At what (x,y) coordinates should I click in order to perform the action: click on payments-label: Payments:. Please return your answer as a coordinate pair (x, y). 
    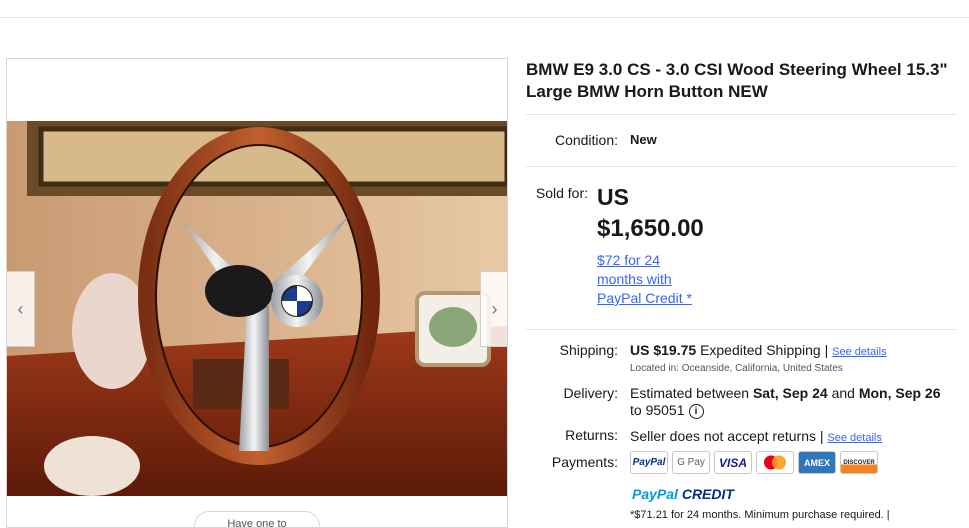
    Looking at the image, I should click on (584, 462).